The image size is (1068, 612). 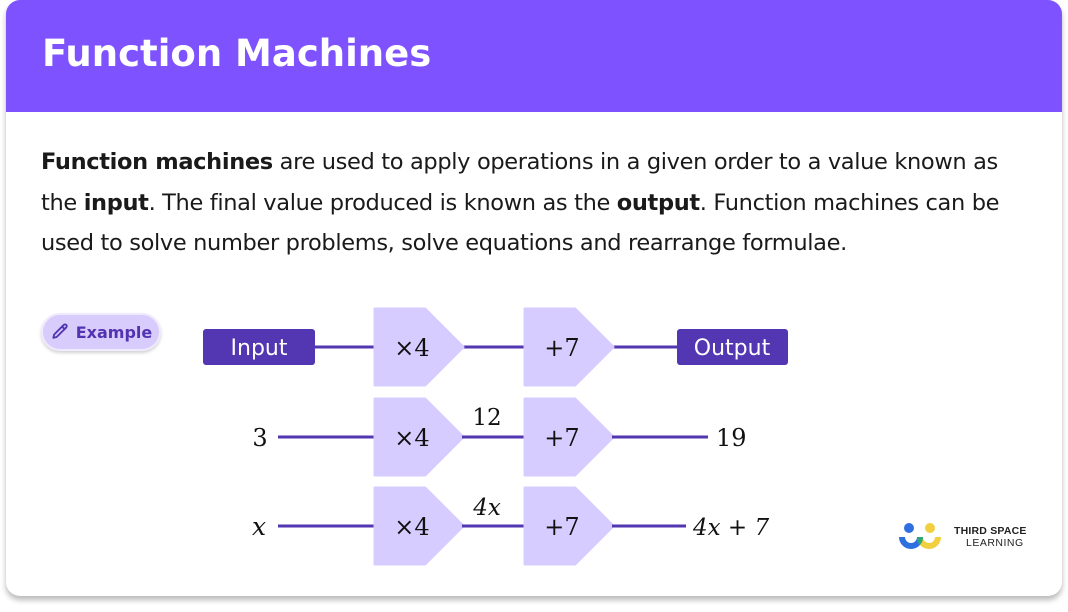 What do you see at coordinates (486, 418) in the screenshot?
I see `row-intermediate-value: 12` at bounding box center [486, 418].